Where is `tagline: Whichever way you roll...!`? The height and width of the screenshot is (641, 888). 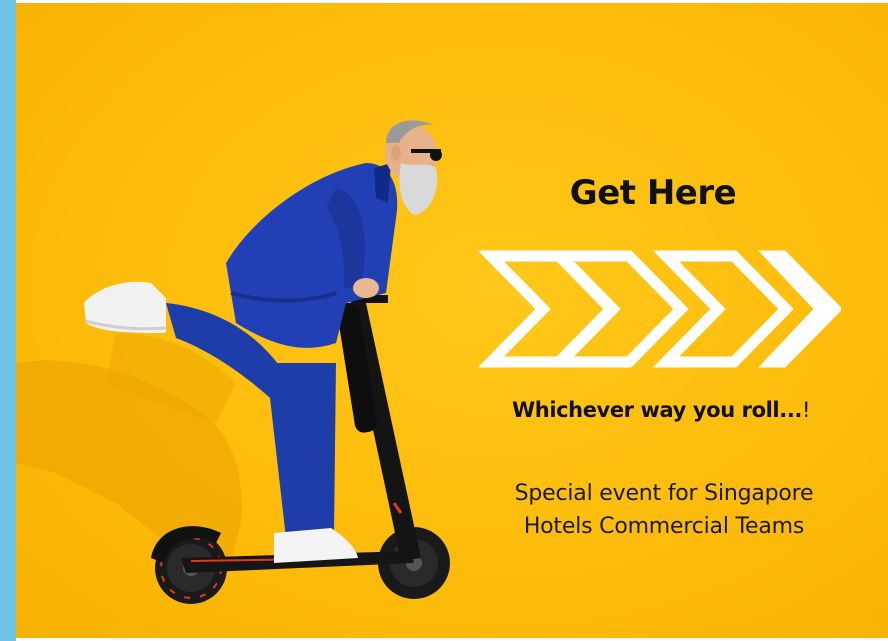 tagline: Whichever way you roll...! is located at coordinates (661, 410).